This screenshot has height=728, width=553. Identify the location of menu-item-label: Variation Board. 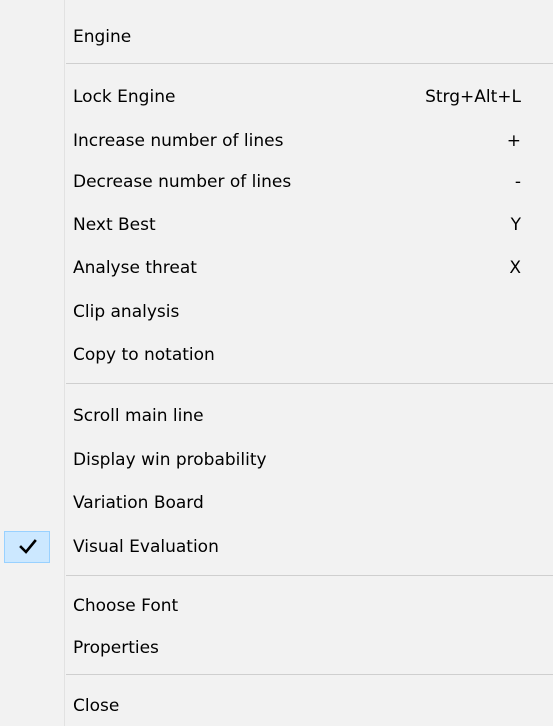
(138, 503).